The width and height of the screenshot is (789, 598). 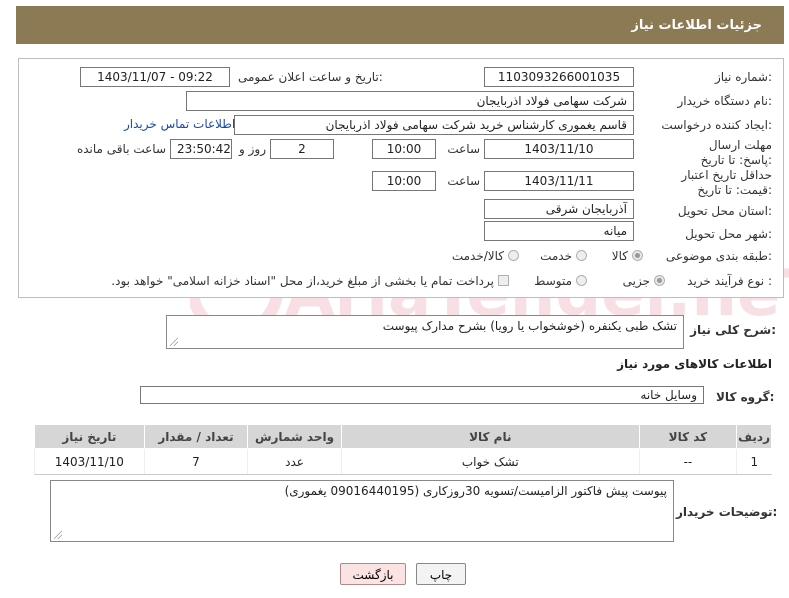 What do you see at coordinates (410, 101) in the screenshot?
I see `buyer-org-field: شرکت سهامی فولاد اذربایجان` at bounding box center [410, 101].